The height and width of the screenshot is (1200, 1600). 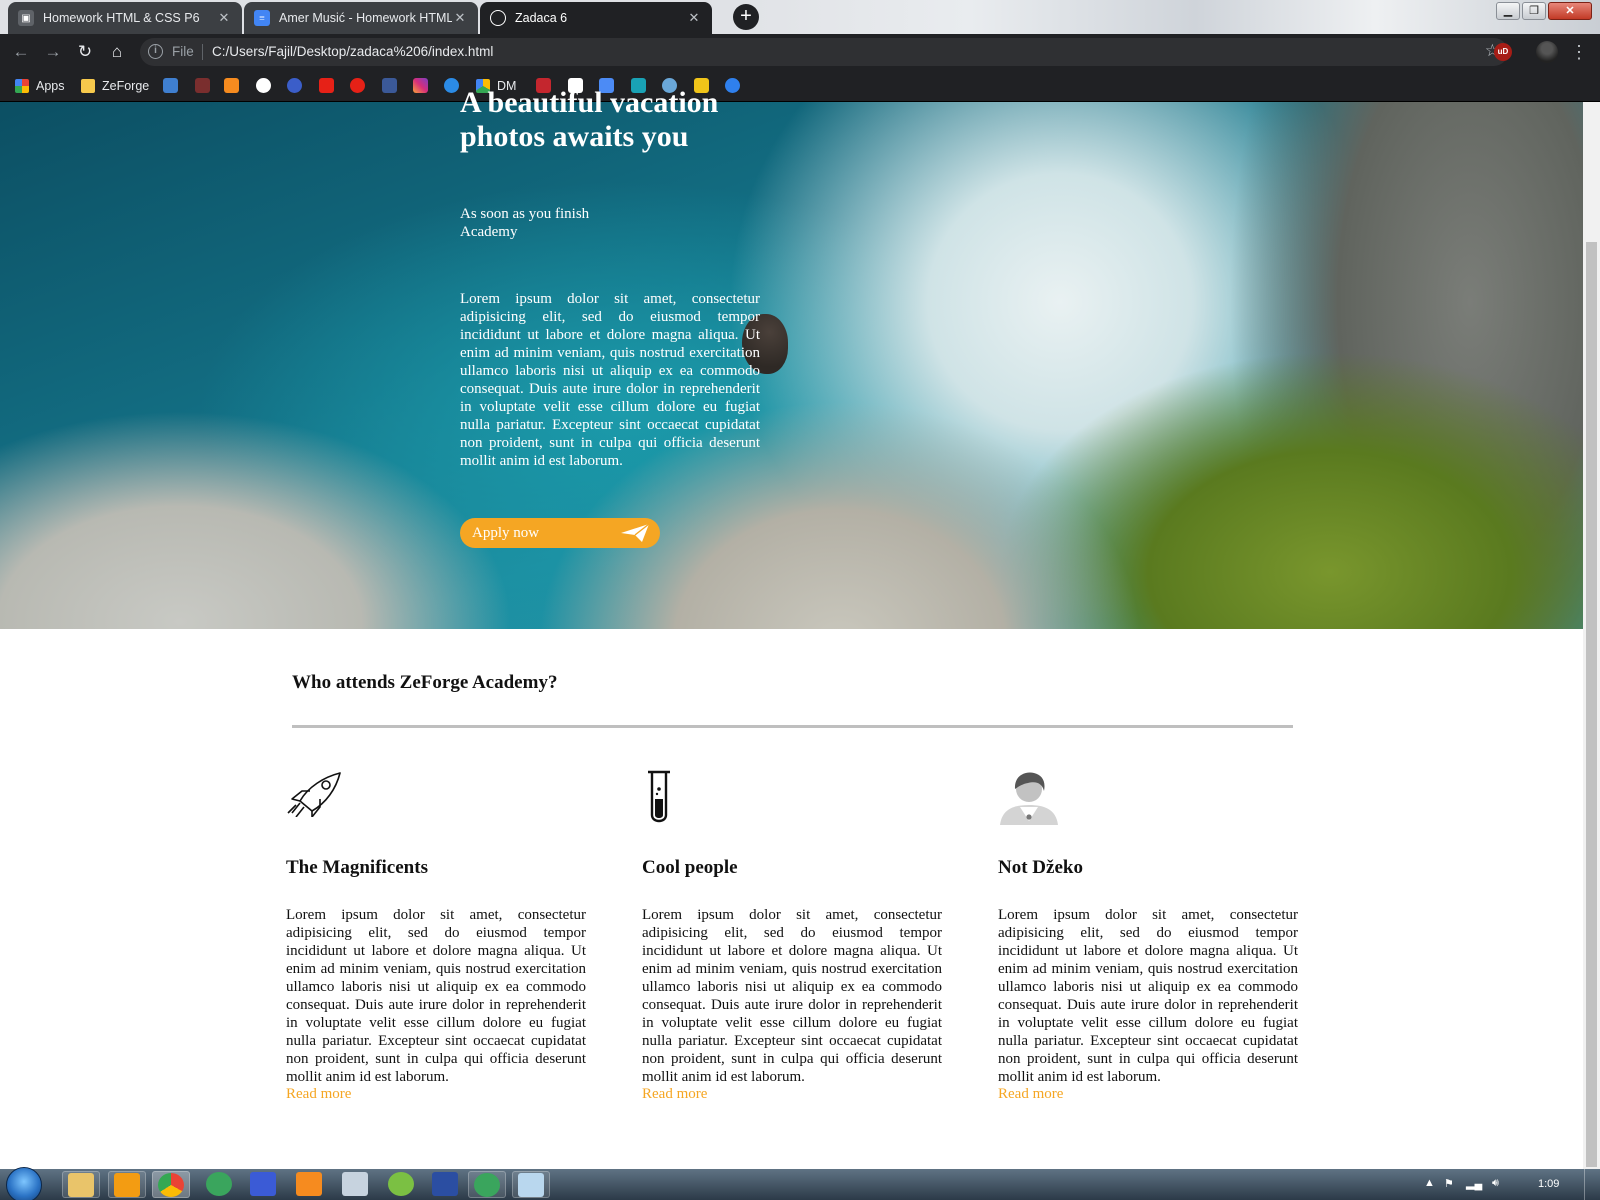 I want to click on scrollbar-thumb, so click(x=1591, y=704).